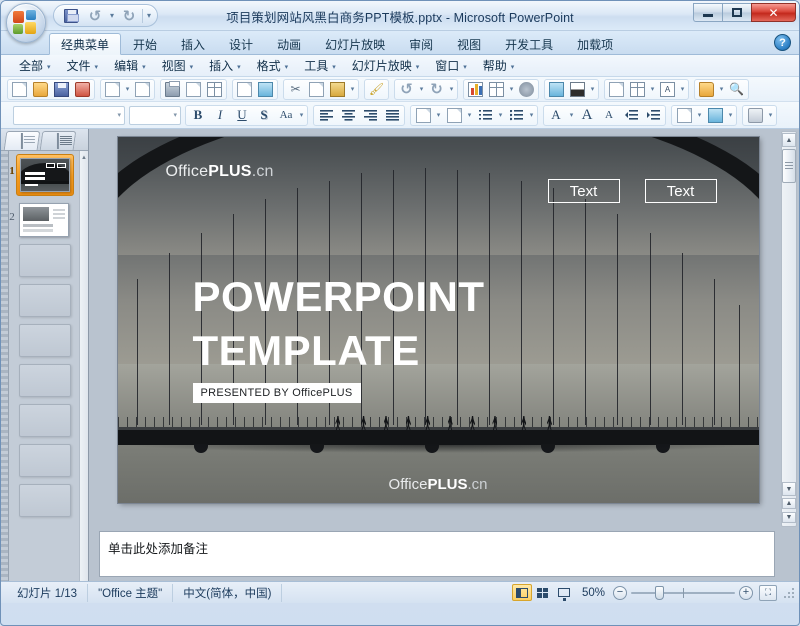 This screenshot has width=800, height=626. Describe the element at coordinates (789, 503) in the screenshot. I see `previous-slide-button: ▲` at that location.